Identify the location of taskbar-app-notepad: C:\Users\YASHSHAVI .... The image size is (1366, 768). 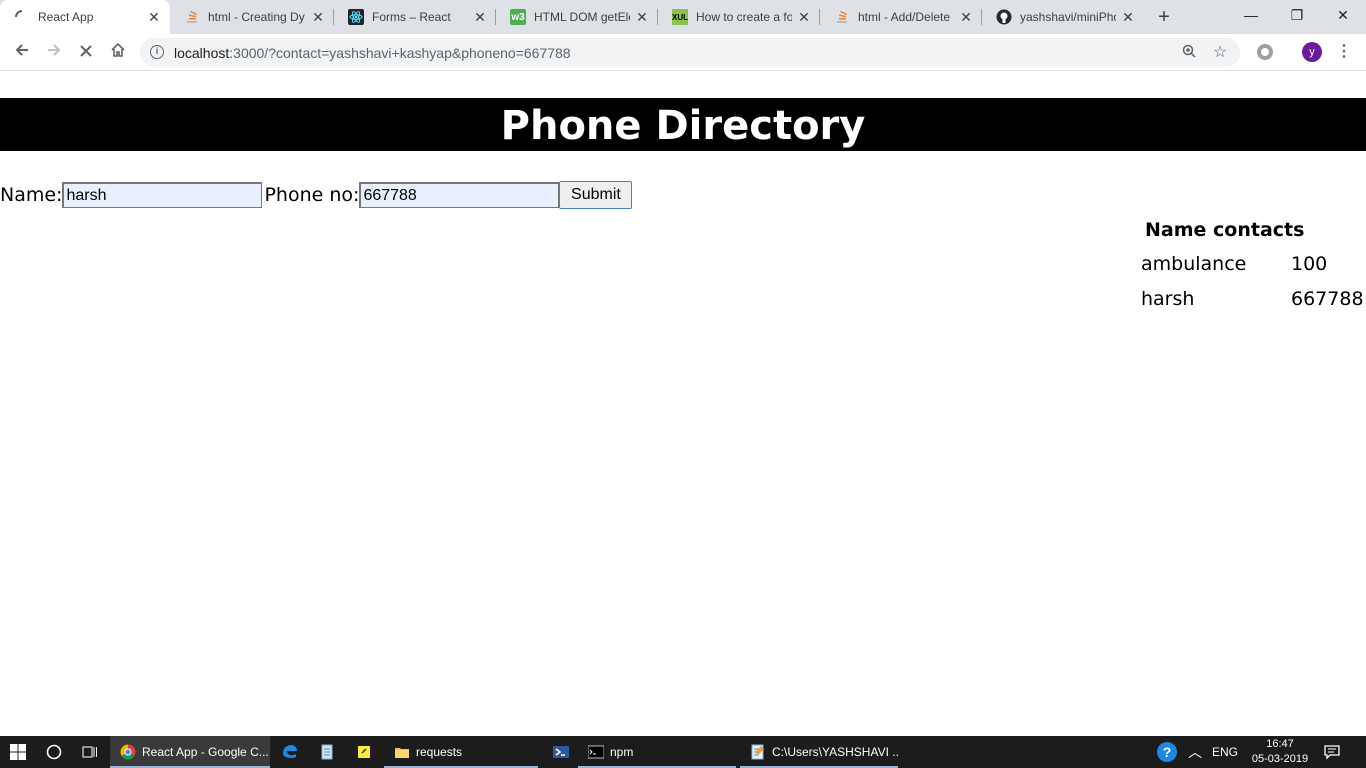
(819, 752).